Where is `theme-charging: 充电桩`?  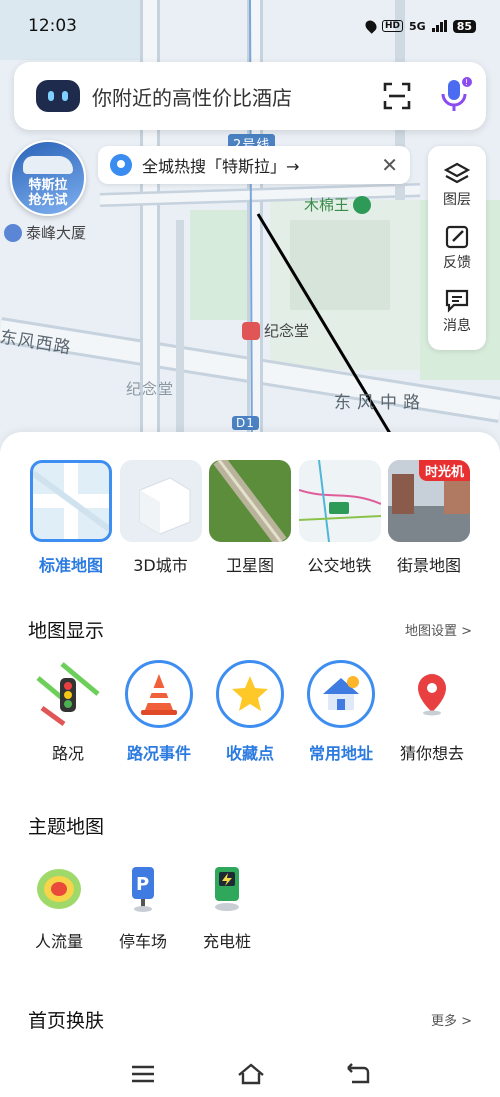
theme-charging: 充电桩 is located at coordinates (227, 907).